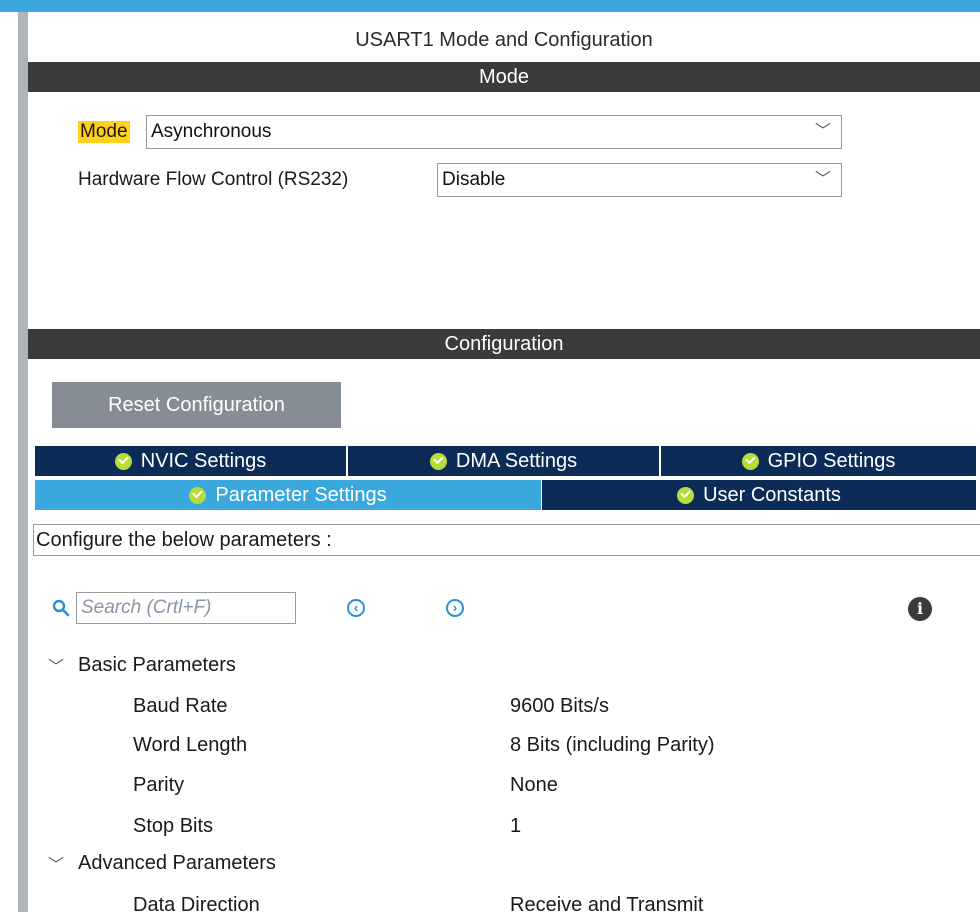  Describe the element at coordinates (504, 344) in the screenshot. I see `configuration-section-header: Configuration` at that location.